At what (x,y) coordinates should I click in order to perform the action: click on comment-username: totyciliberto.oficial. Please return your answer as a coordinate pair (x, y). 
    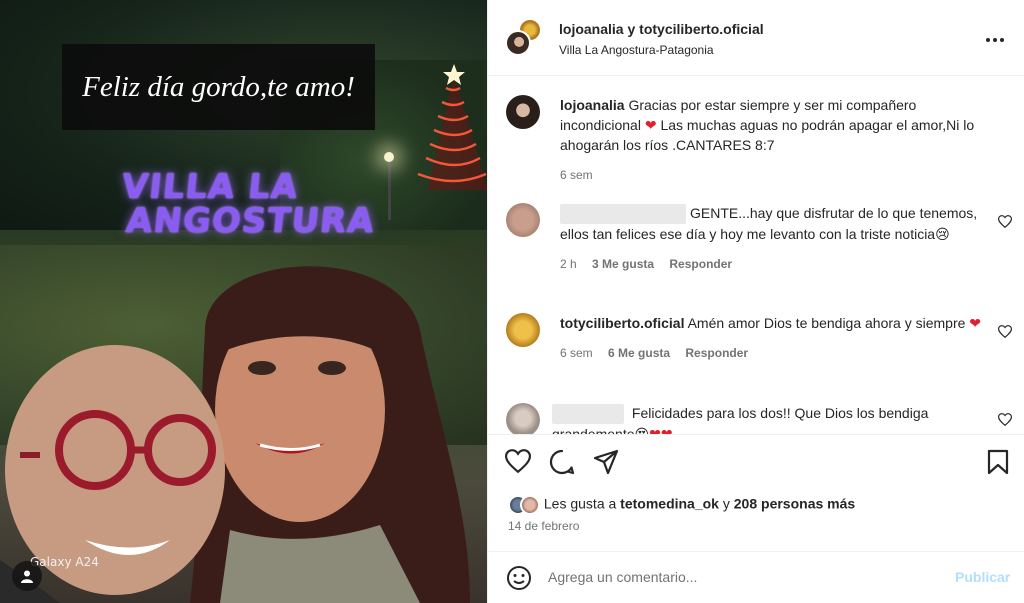
    Looking at the image, I should click on (622, 323).